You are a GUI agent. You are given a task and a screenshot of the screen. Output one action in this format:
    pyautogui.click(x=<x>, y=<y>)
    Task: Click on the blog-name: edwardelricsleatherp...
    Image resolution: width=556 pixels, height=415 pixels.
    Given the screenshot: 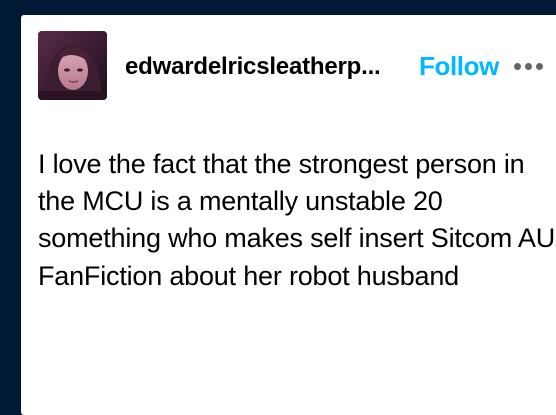 What is the action you would take?
    pyautogui.click(x=263, y=67)
    